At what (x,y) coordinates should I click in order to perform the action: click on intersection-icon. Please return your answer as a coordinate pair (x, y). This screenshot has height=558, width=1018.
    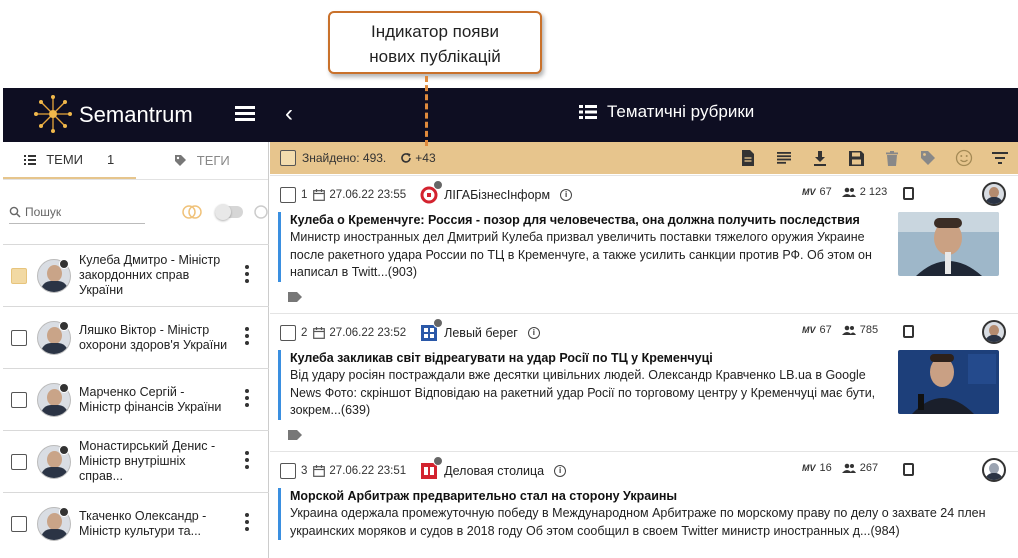
    Looking at the image, I should click on (192, 212).